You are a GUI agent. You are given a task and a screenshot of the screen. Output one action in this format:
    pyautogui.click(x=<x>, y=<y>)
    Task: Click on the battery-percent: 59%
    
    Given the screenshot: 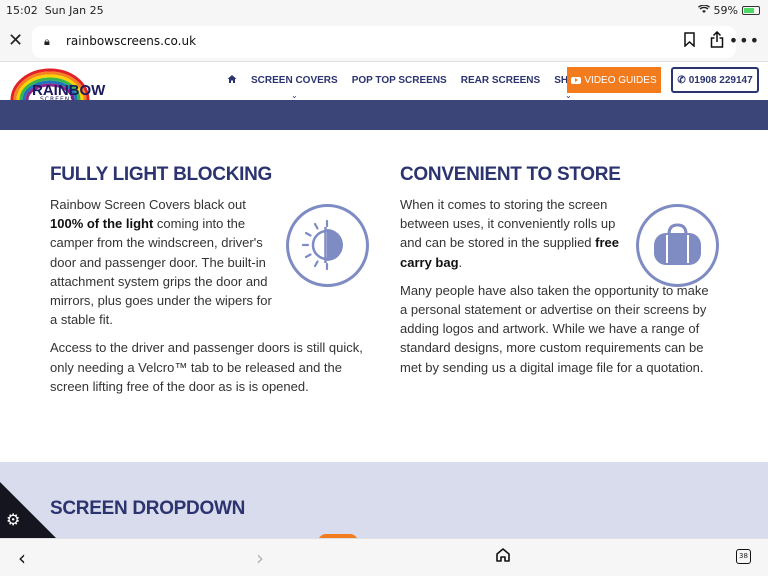 What is the action you would take?
    pyautogui.click(x=725, y=10)
    